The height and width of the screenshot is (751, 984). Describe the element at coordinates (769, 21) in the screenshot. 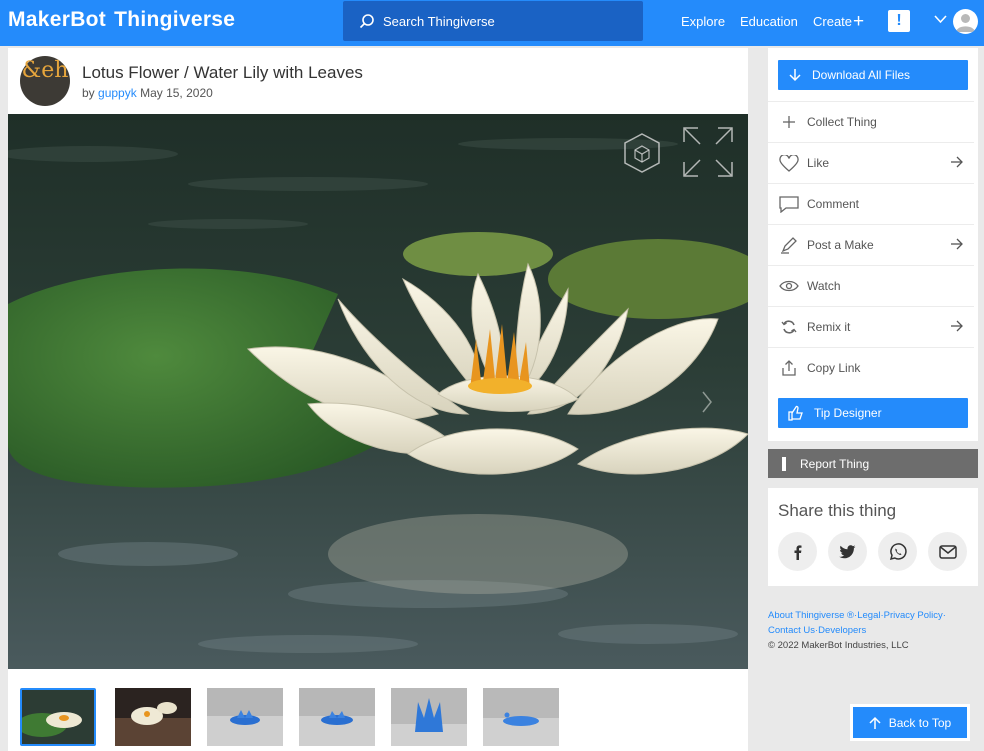

I see `nav-education: Education` at that location.